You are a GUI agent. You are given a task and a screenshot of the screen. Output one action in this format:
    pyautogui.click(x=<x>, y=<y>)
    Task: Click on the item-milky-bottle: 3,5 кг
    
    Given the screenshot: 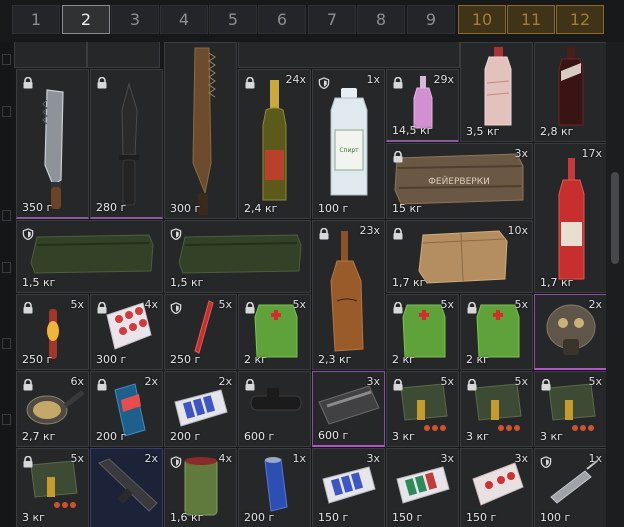 What is the action you would take?
    pyautogui.click(x=496, y=92)
    